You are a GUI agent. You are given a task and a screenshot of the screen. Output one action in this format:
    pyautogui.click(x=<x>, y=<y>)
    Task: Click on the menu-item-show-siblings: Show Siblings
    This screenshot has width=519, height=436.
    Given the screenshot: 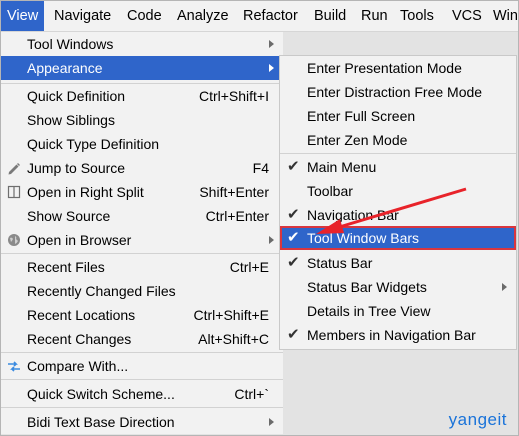 What is the action you would take?
    pyautogui.click(x=142, y=120)
    